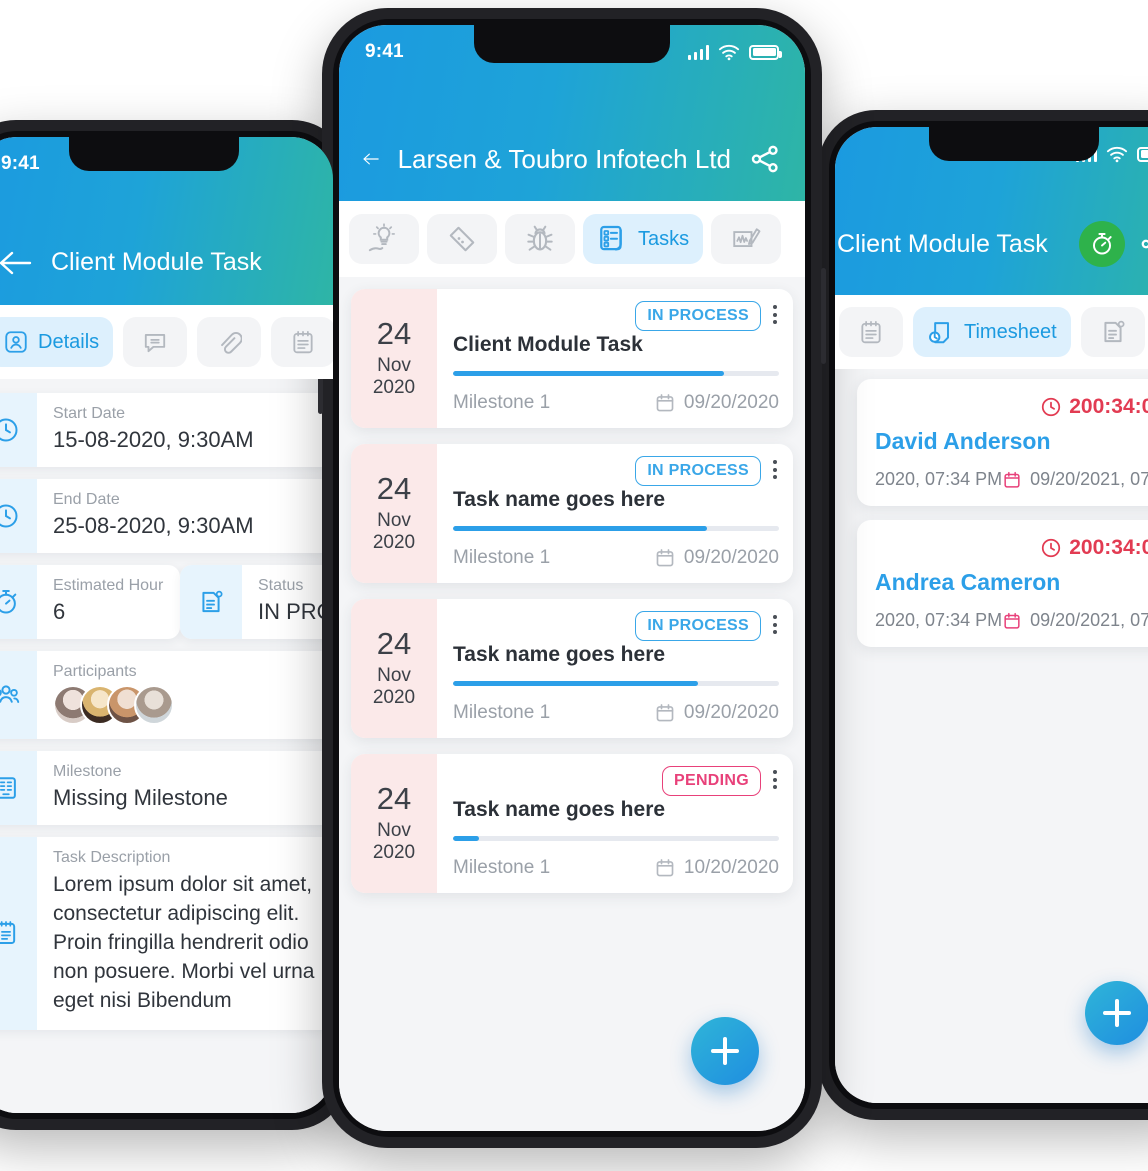 Image resolution: width=1148 pixels, height=1171 pixels. What do you see at coordinates (1108, 547) in the screenshot?
I see `duration-text: 200:34:00` at bounding box center [1108, 547].